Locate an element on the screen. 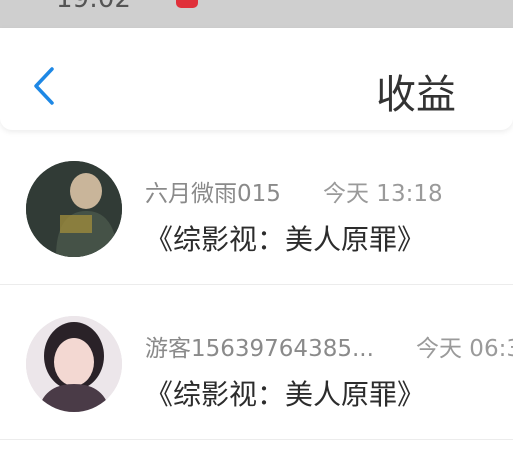 The height and width of the screenshot is (461, 513). status-time: 19:02 is located at coordinates (93, 7).